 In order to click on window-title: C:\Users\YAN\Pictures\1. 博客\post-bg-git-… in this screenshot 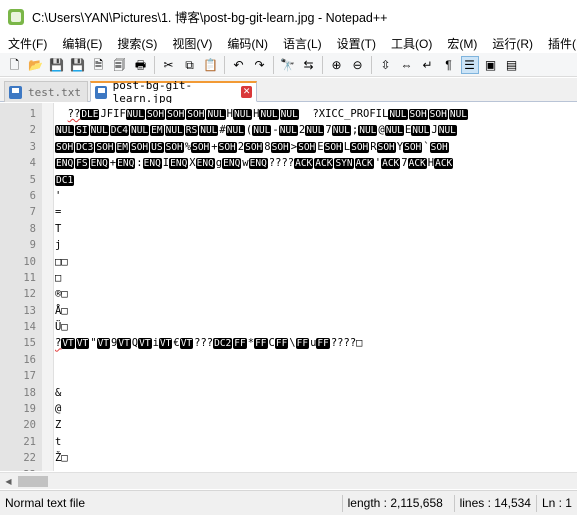, I will do `click(210, 18)`.